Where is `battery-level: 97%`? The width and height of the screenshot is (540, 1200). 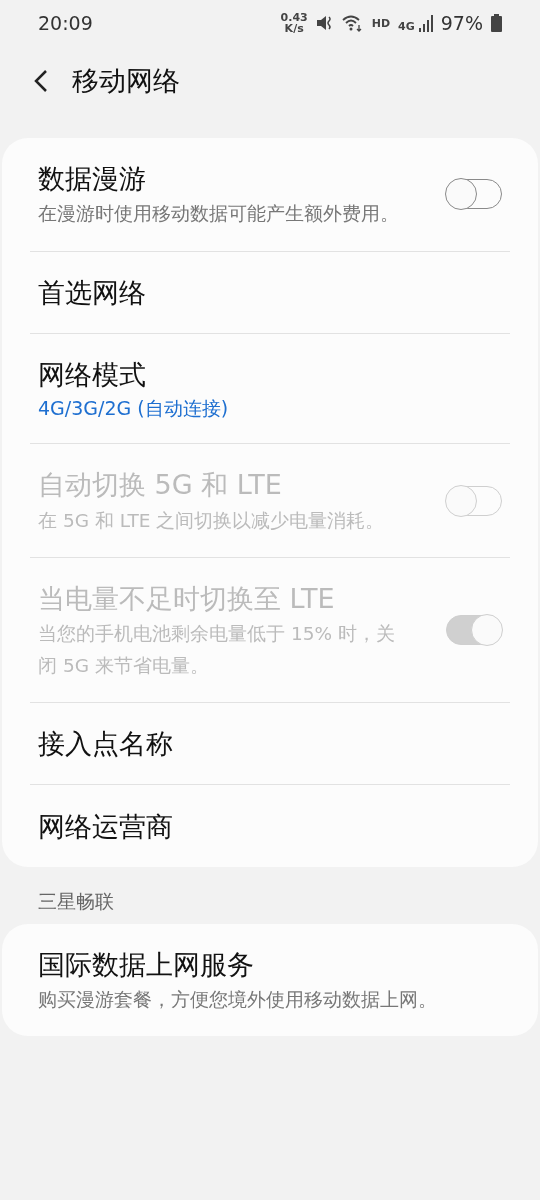
battery-level: 97% is located at coordinates (461, 23).